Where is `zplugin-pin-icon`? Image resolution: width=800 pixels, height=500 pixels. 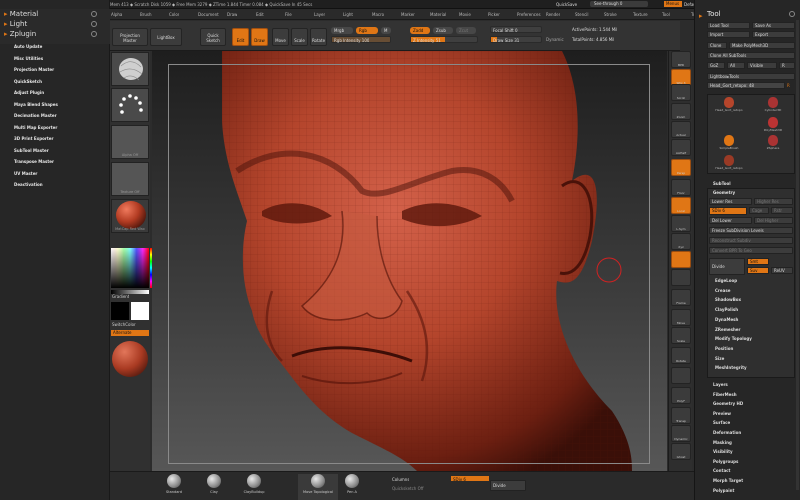
zplugin-pin-icon is located at coordinates (94, 34).